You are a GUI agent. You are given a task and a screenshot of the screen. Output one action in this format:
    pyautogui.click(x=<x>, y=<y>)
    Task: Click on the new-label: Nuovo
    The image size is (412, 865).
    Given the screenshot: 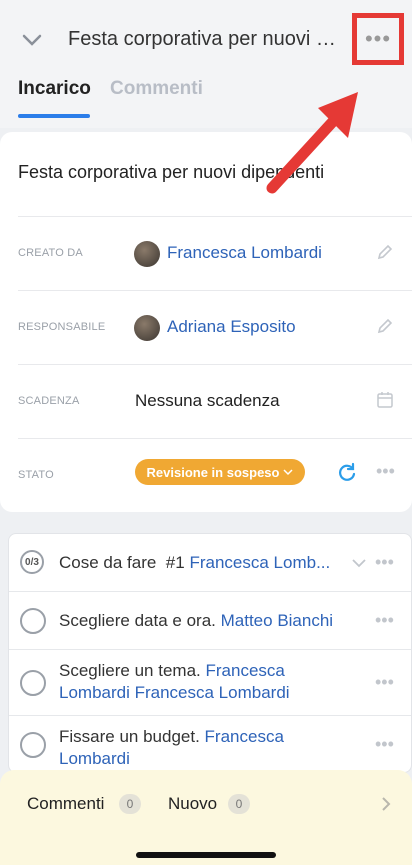 What is the action you would take?
    pyautogui.click(x=193, y=803)
    